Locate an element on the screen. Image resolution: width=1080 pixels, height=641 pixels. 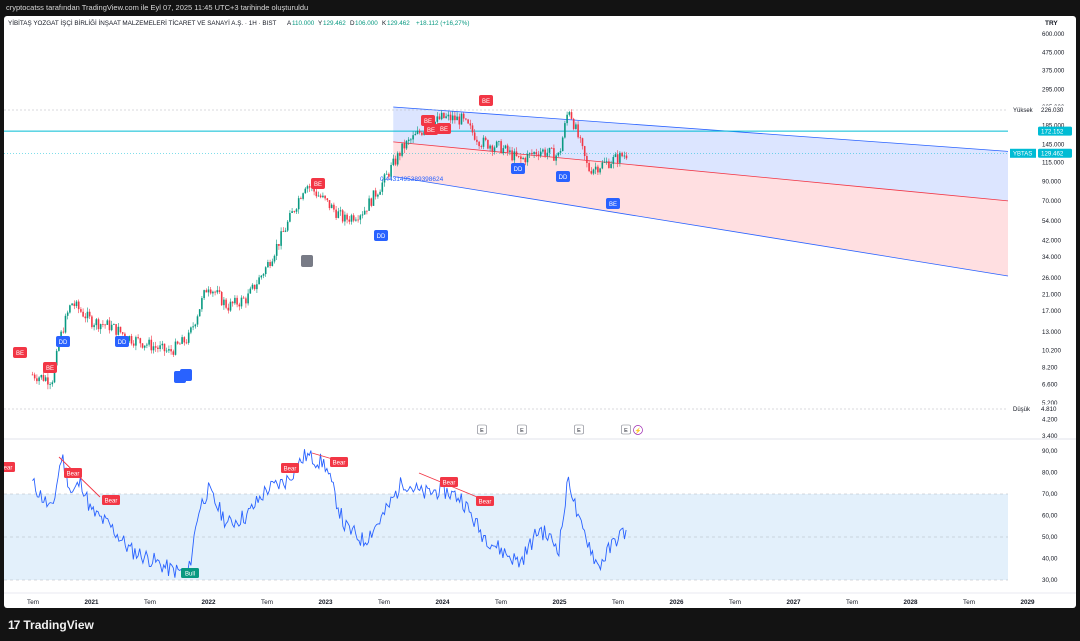
y-tick-label: 17.000 is located at coordinates (1051, 311).